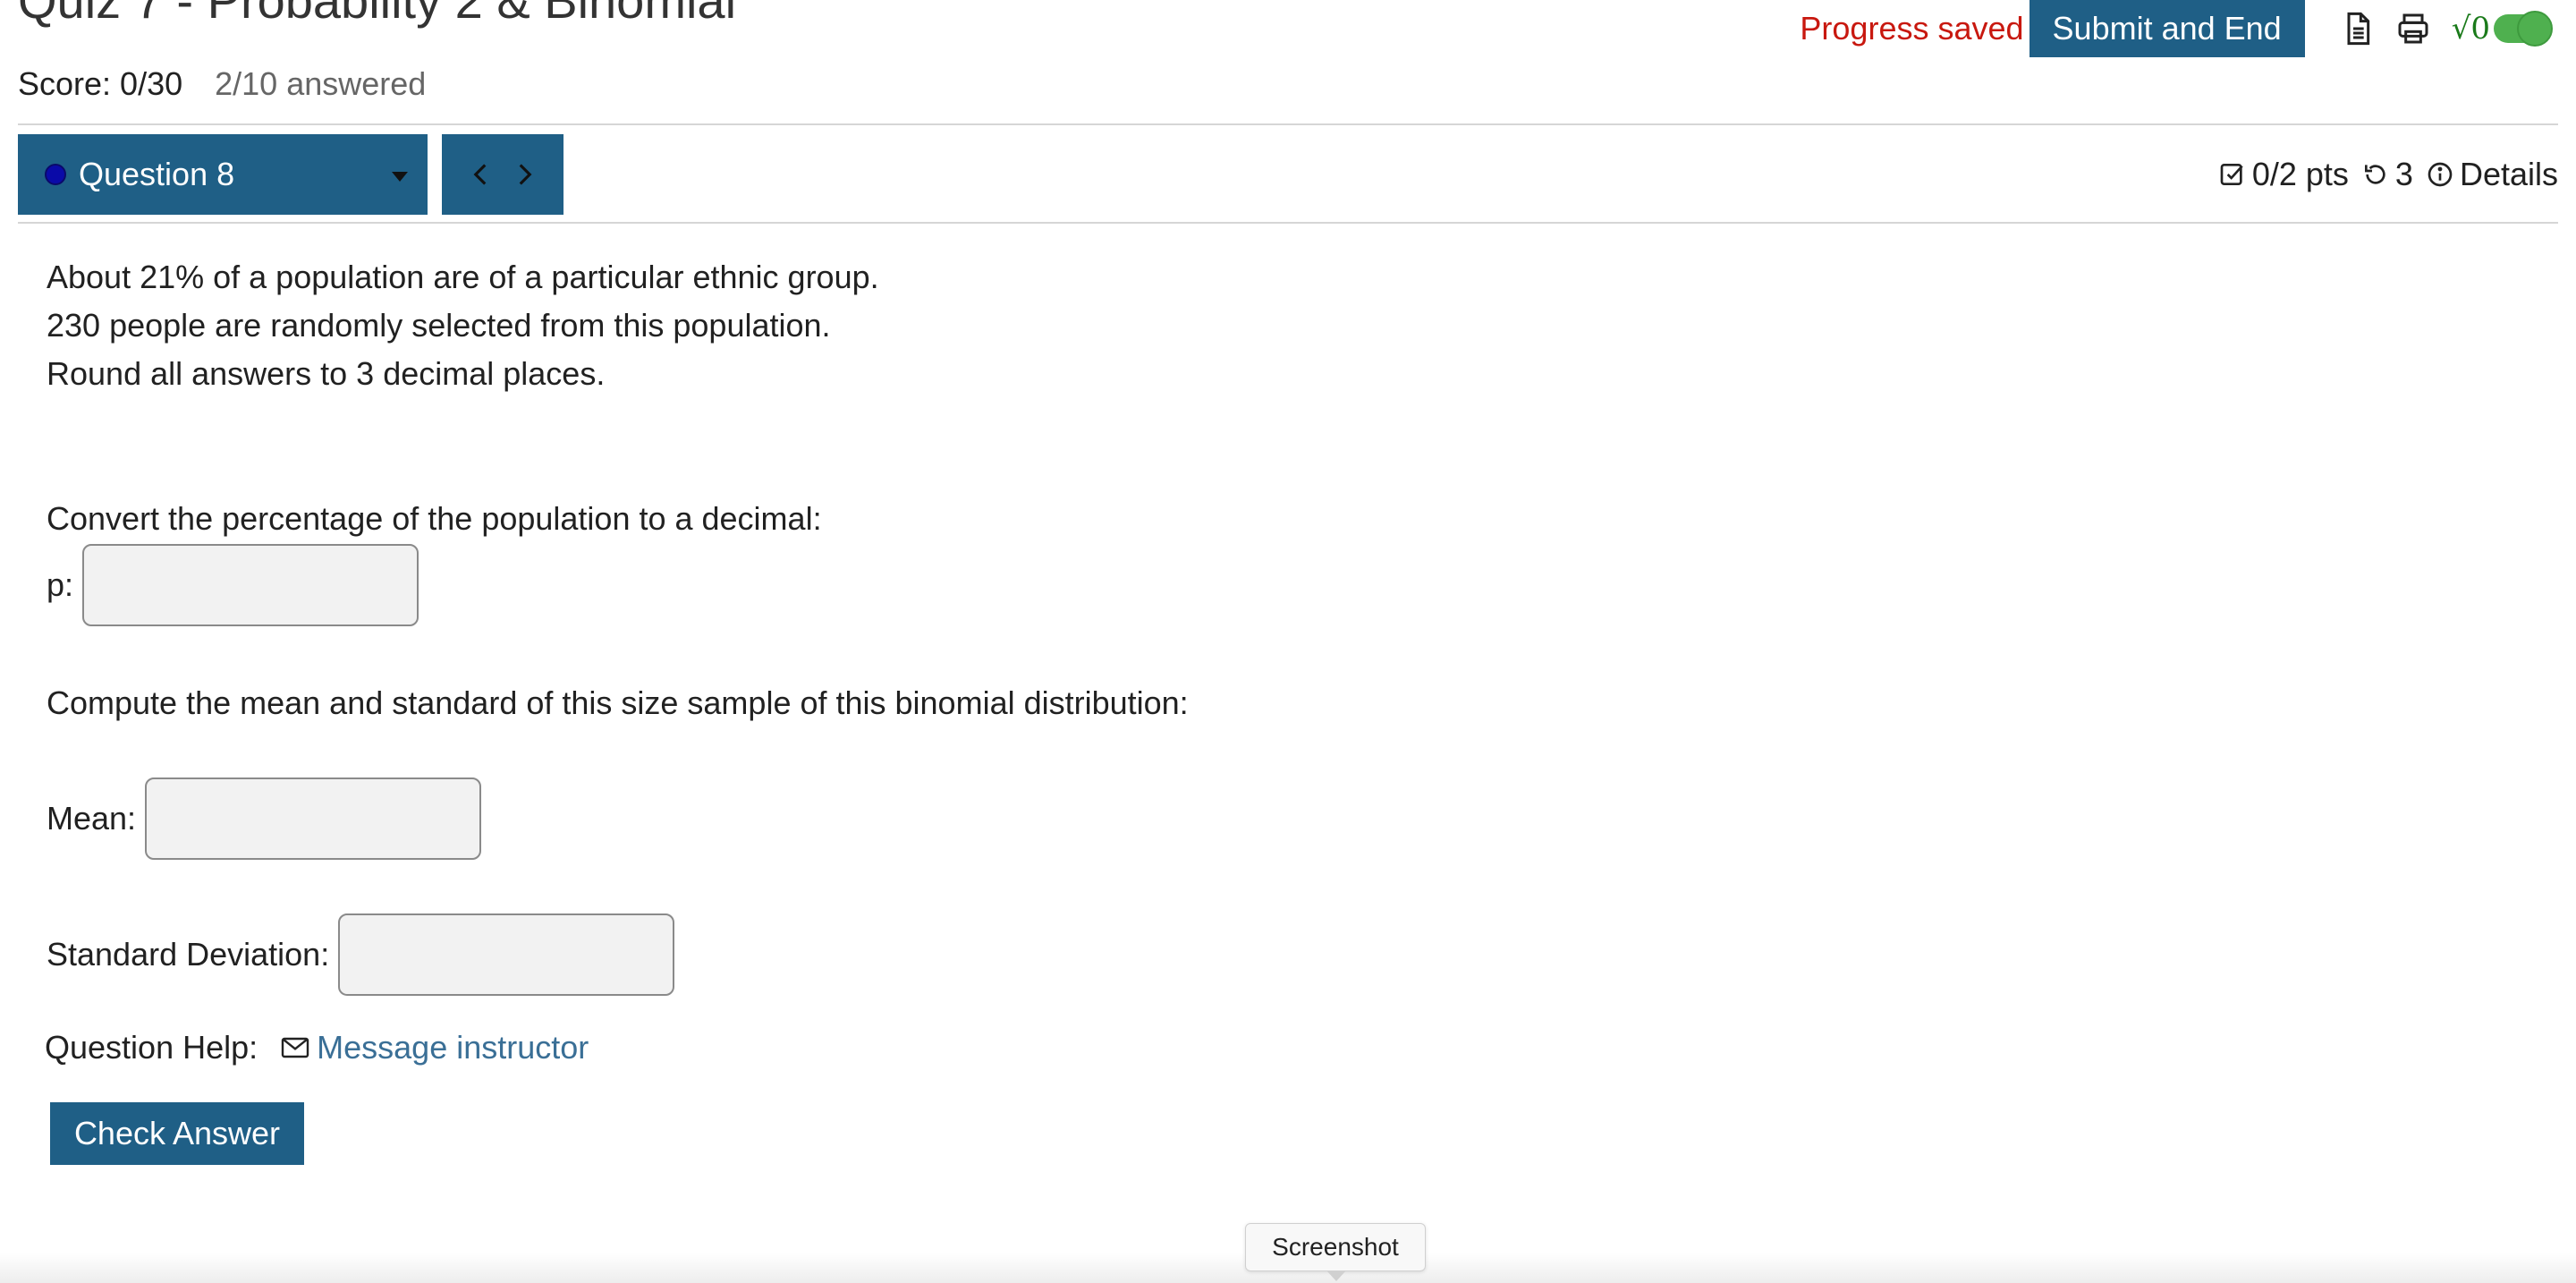 The height and width of the screenshot is (1283, 2576). I want to click on progress-status: Progress saved, so click(1912, 28).